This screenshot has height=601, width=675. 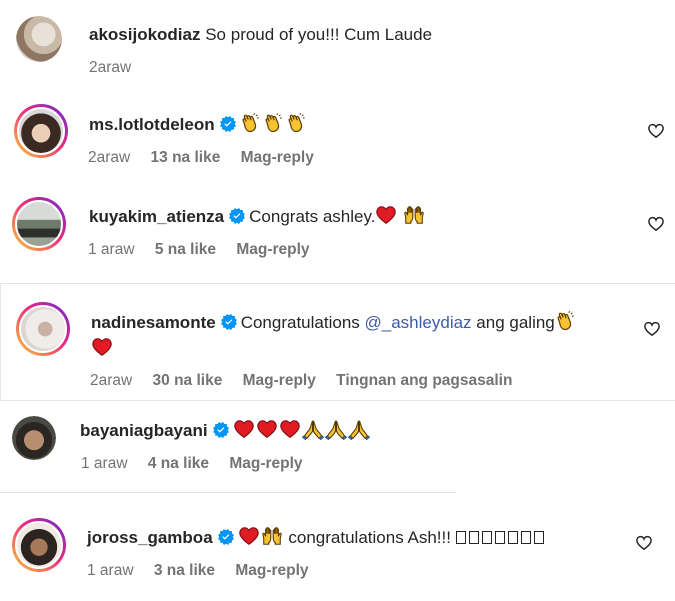 I want to click on comment-text: Congrats ashley., so click(x=312, y=216).